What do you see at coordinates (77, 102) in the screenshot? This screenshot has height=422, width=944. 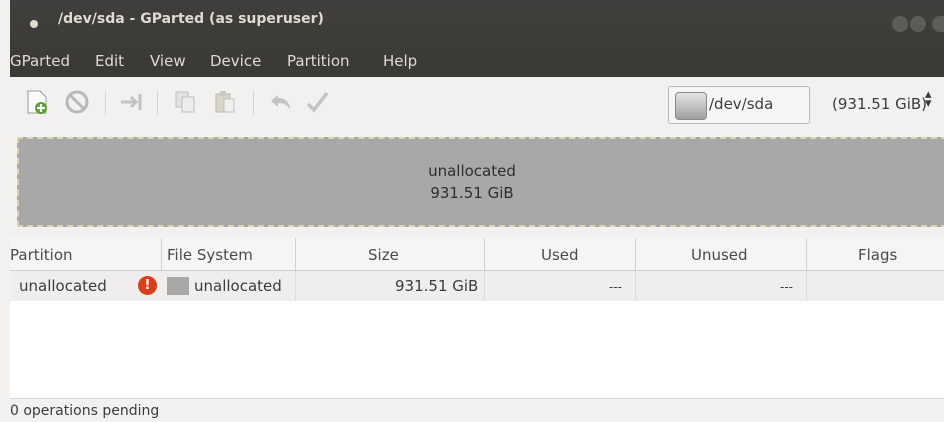 I see `delete-icon` at bounding box center [77, 102].